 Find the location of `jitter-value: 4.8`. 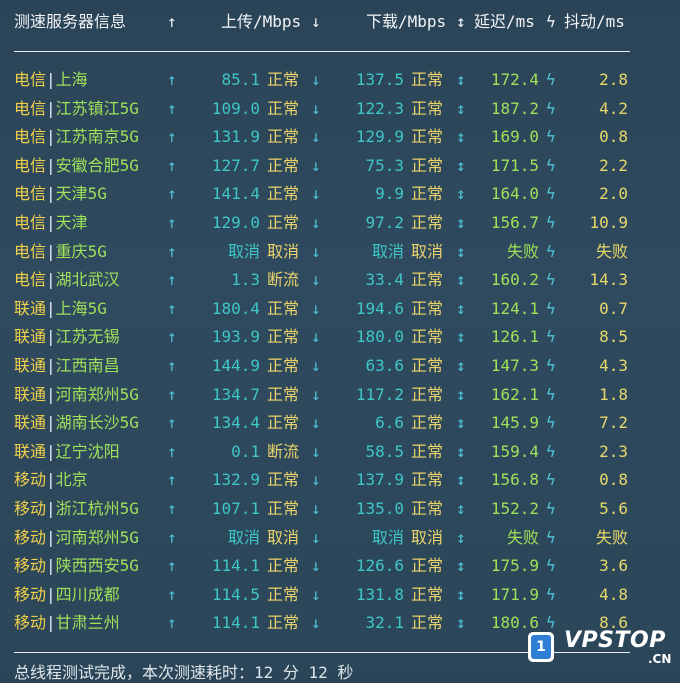

jitter-value: 4.8 is located at coordinates (613, 594).